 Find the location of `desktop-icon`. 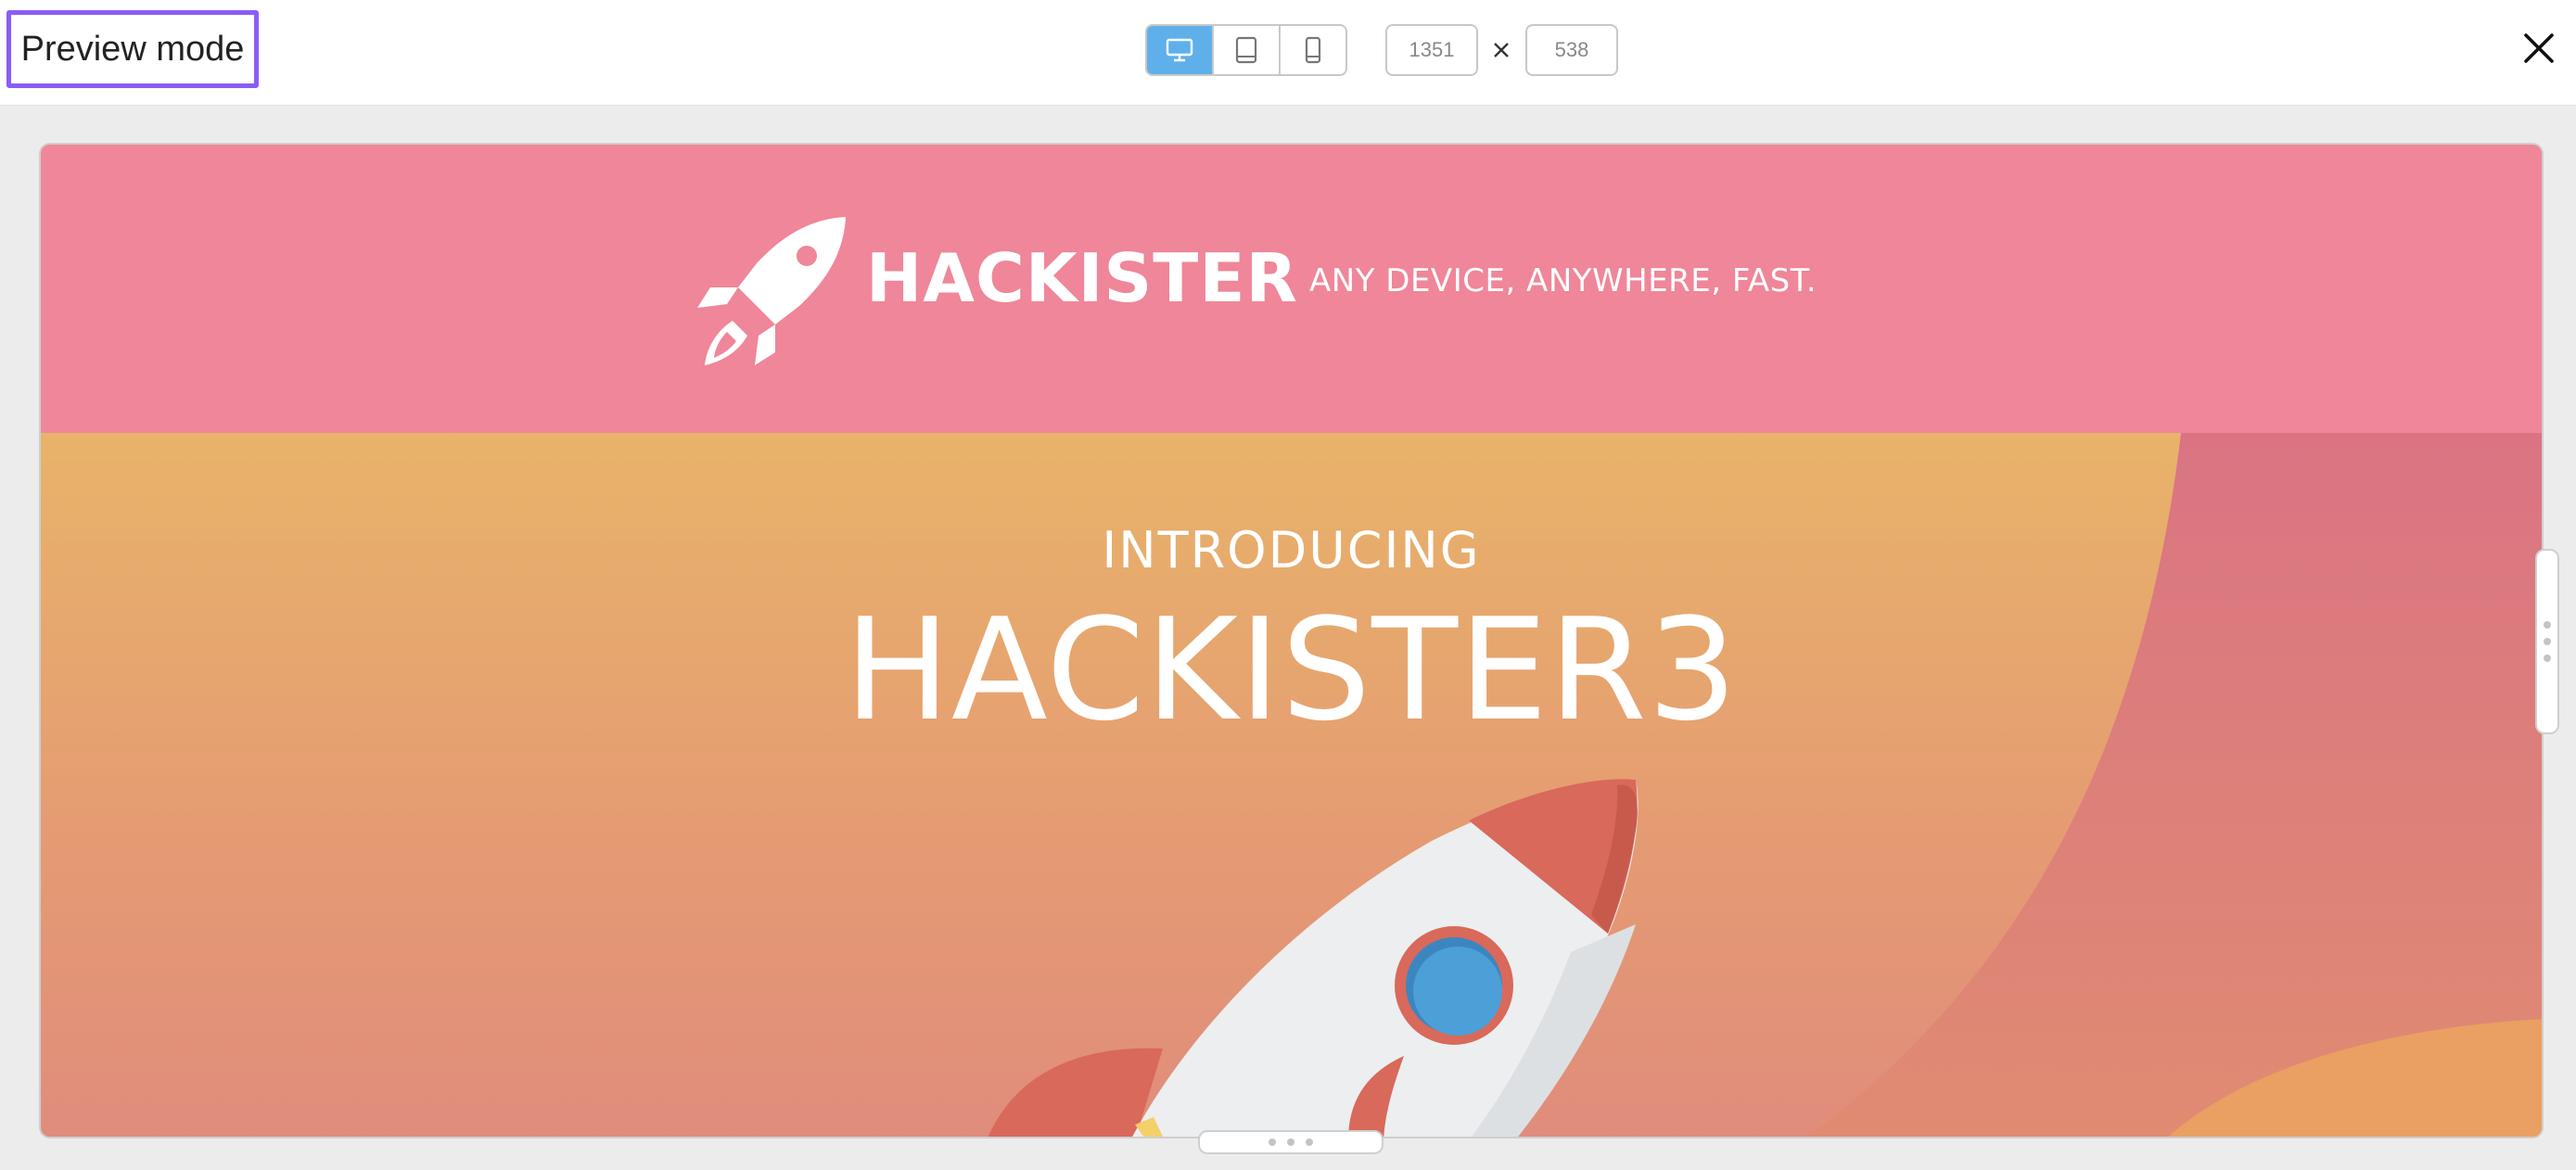

desktop-icon is located at coordinates (1179, 50).